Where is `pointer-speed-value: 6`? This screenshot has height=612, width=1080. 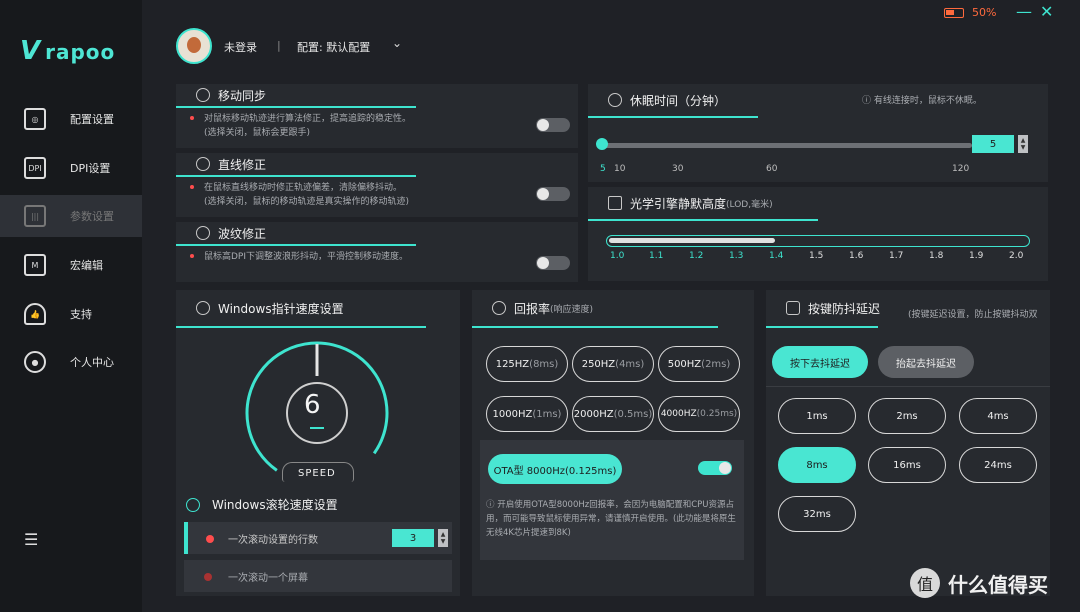
pointer-speed-value: 6 is located at coordinates (312, 405).